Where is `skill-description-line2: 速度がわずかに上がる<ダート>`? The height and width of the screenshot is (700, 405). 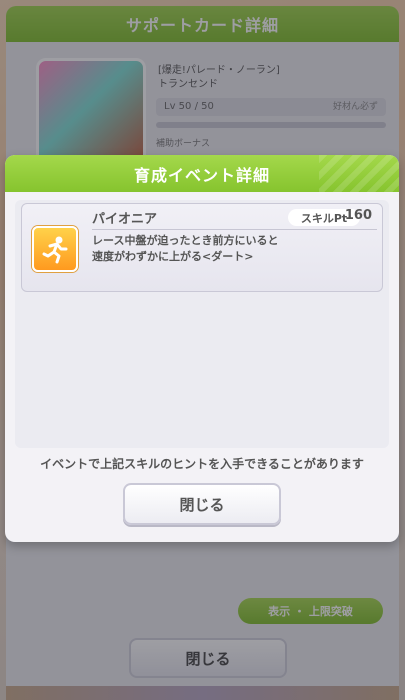 skill-description-line2: 速度がわずかに上がる<ダート> is located at coordinates (173, 256).